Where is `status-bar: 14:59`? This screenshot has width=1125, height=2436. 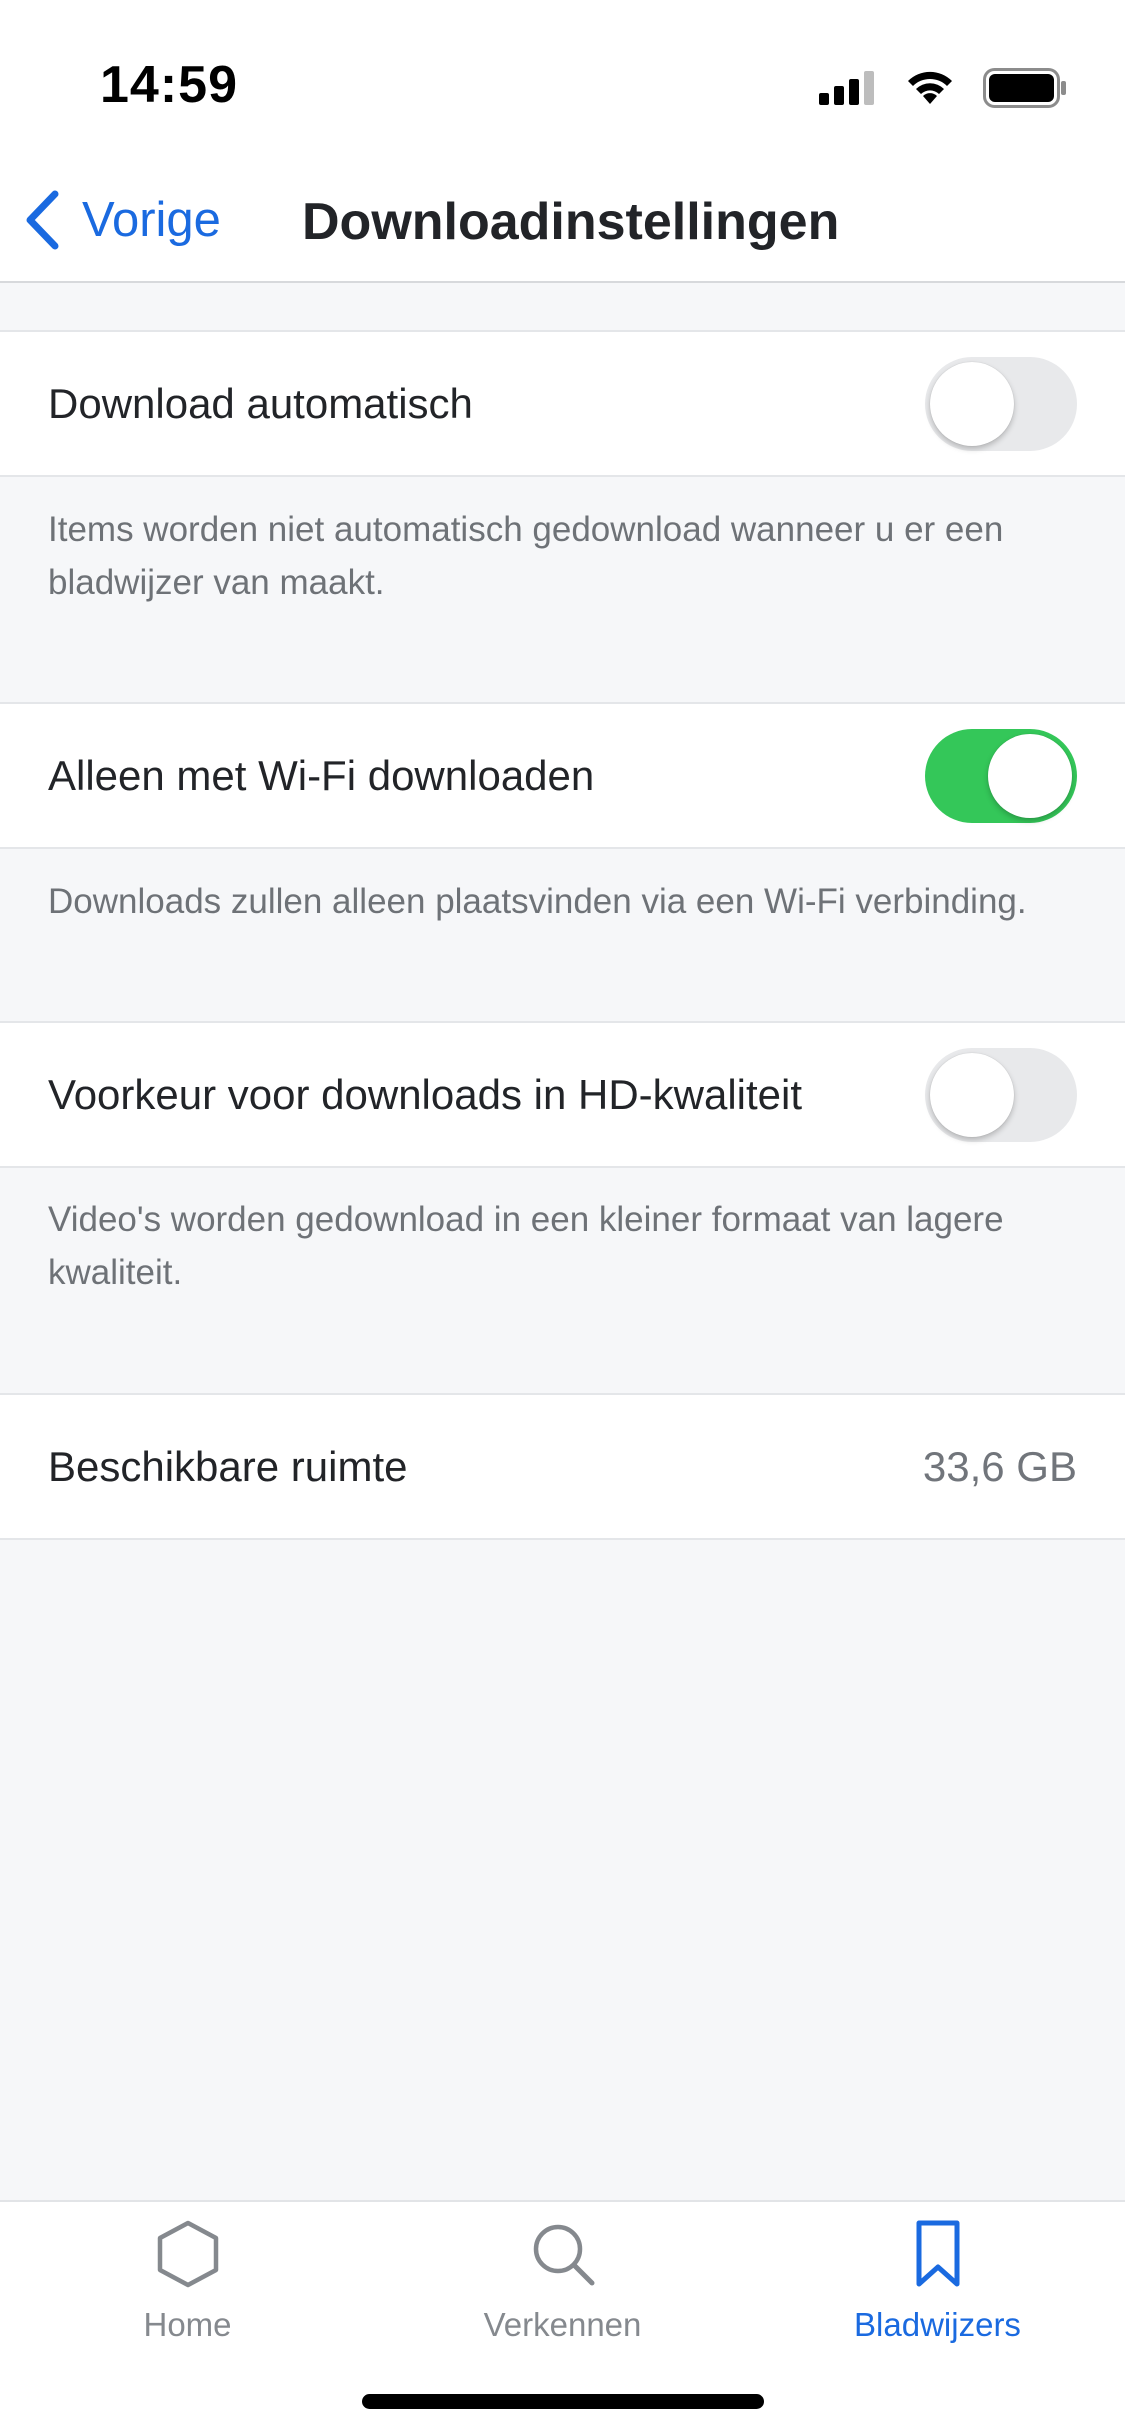
status-bar: 14:59 is located at coordinates (562, 81).